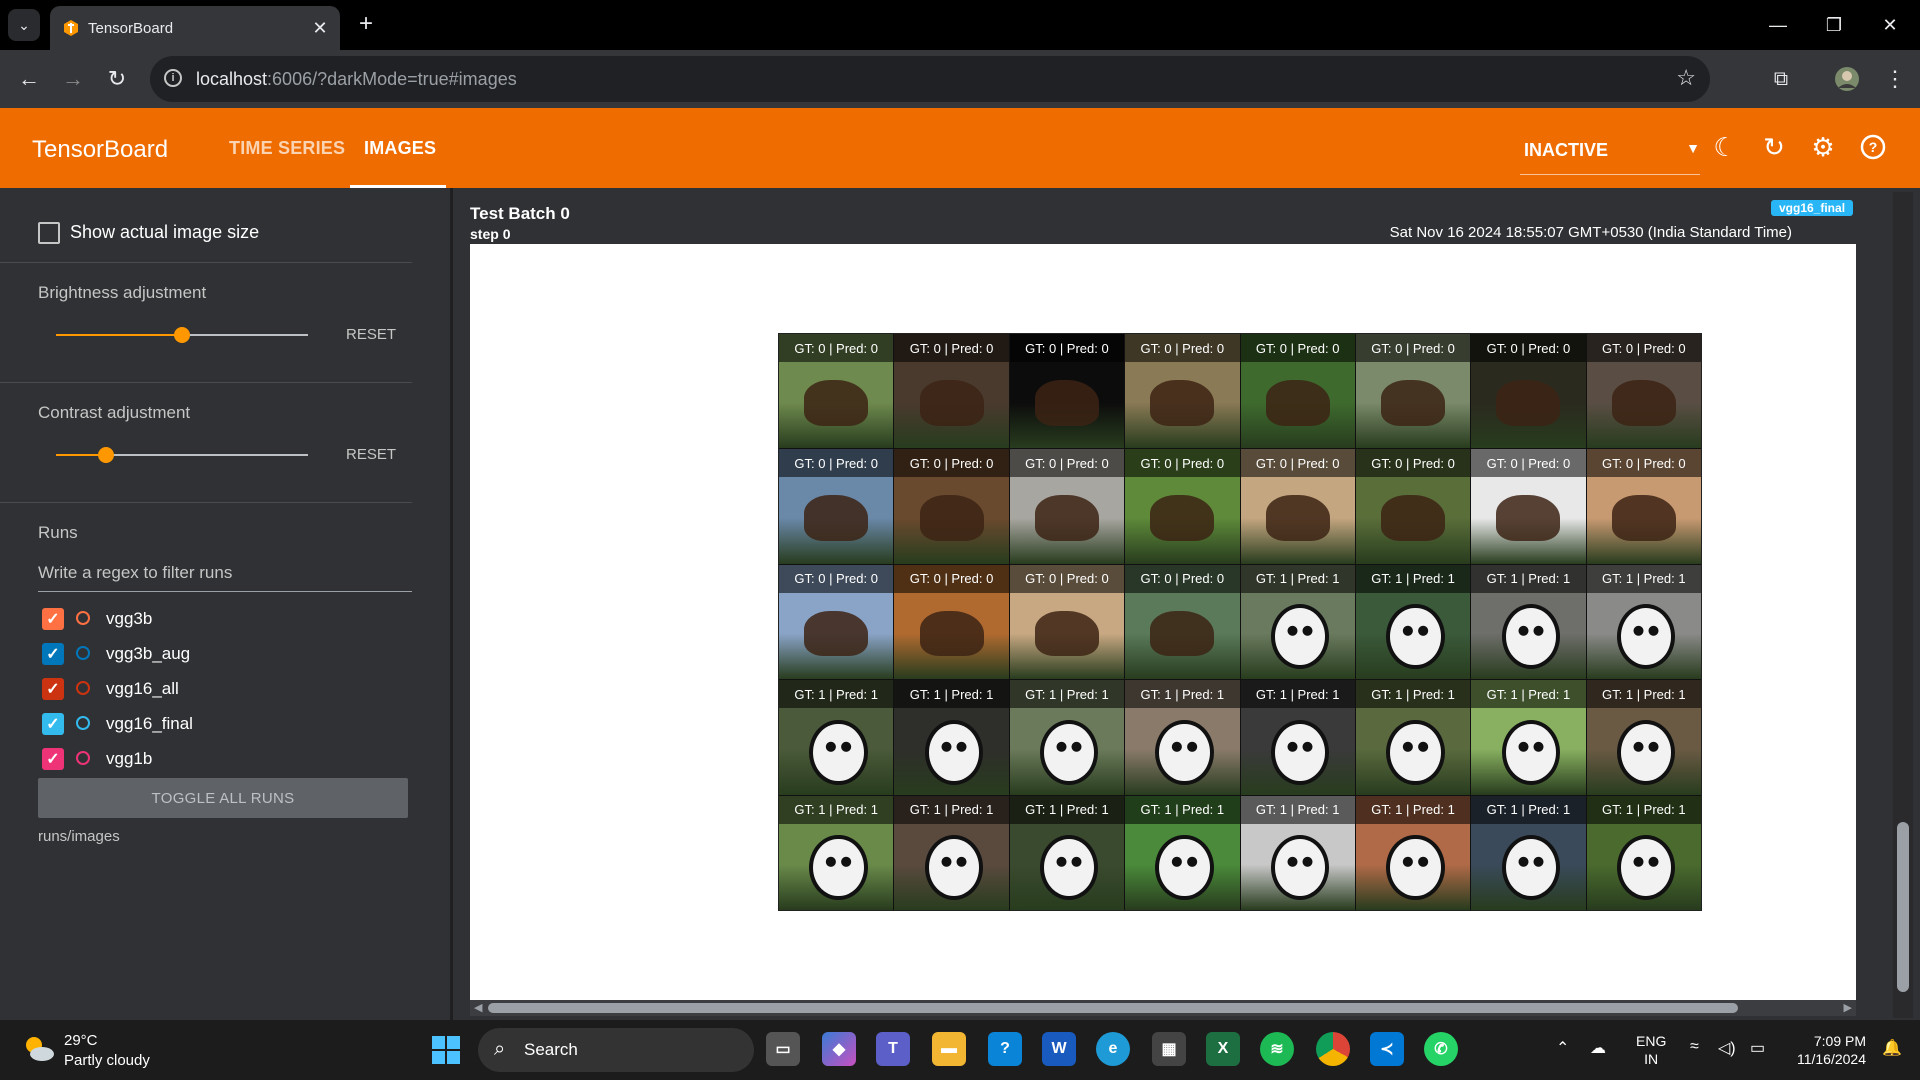  What do you see at coordinates (371, 454) in the screenshot?
I see `contrast-reset-button: RESET` at bounding box center [371, 454].